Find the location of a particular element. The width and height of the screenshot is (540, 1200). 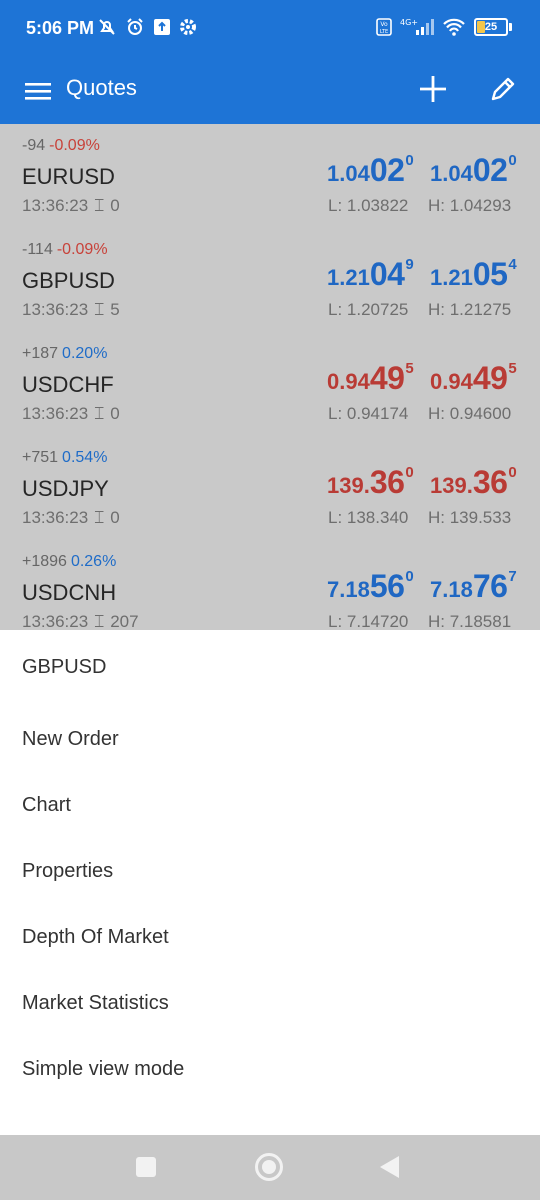

price-prefix: 0.94 is located at coordinates (348, 381).